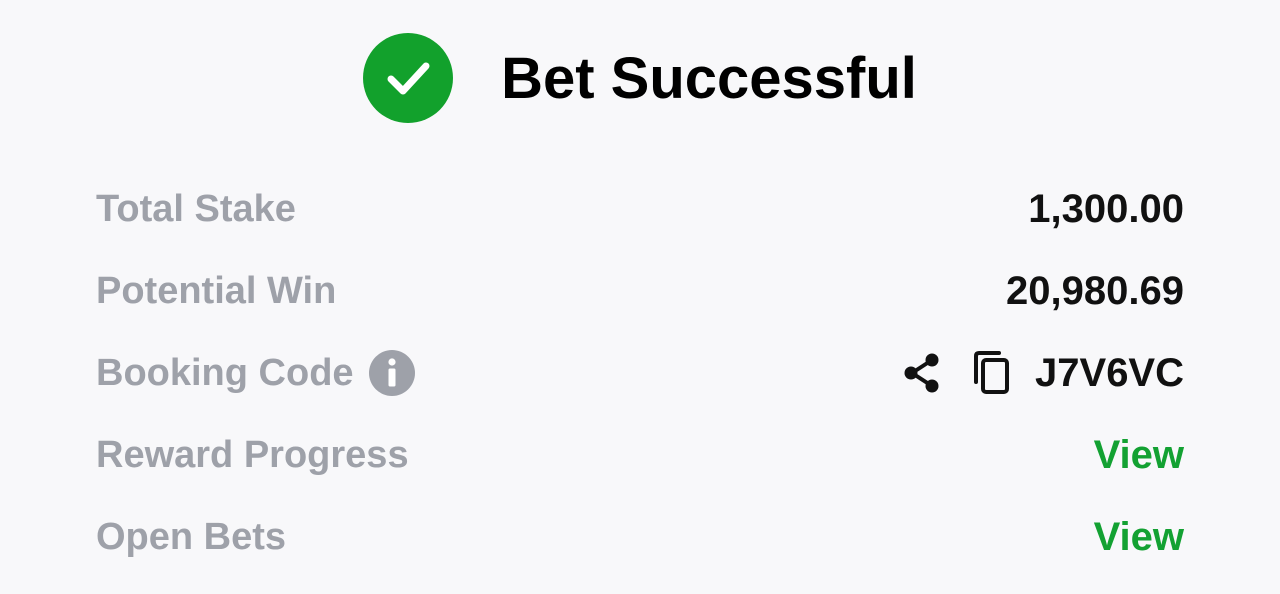 This screenshot has width=1280, height=594. I want to click on page-title: Bet Successful, so click(709, 78).